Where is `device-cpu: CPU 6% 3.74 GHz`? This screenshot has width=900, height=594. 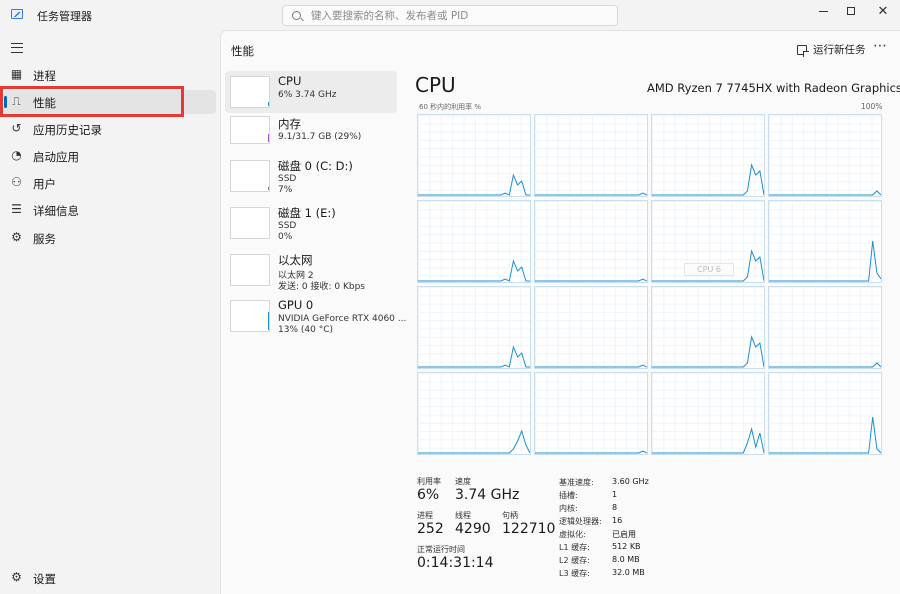
device-cpu: CPU 6% 3.74 GHz is located at coordinates (311, 92).